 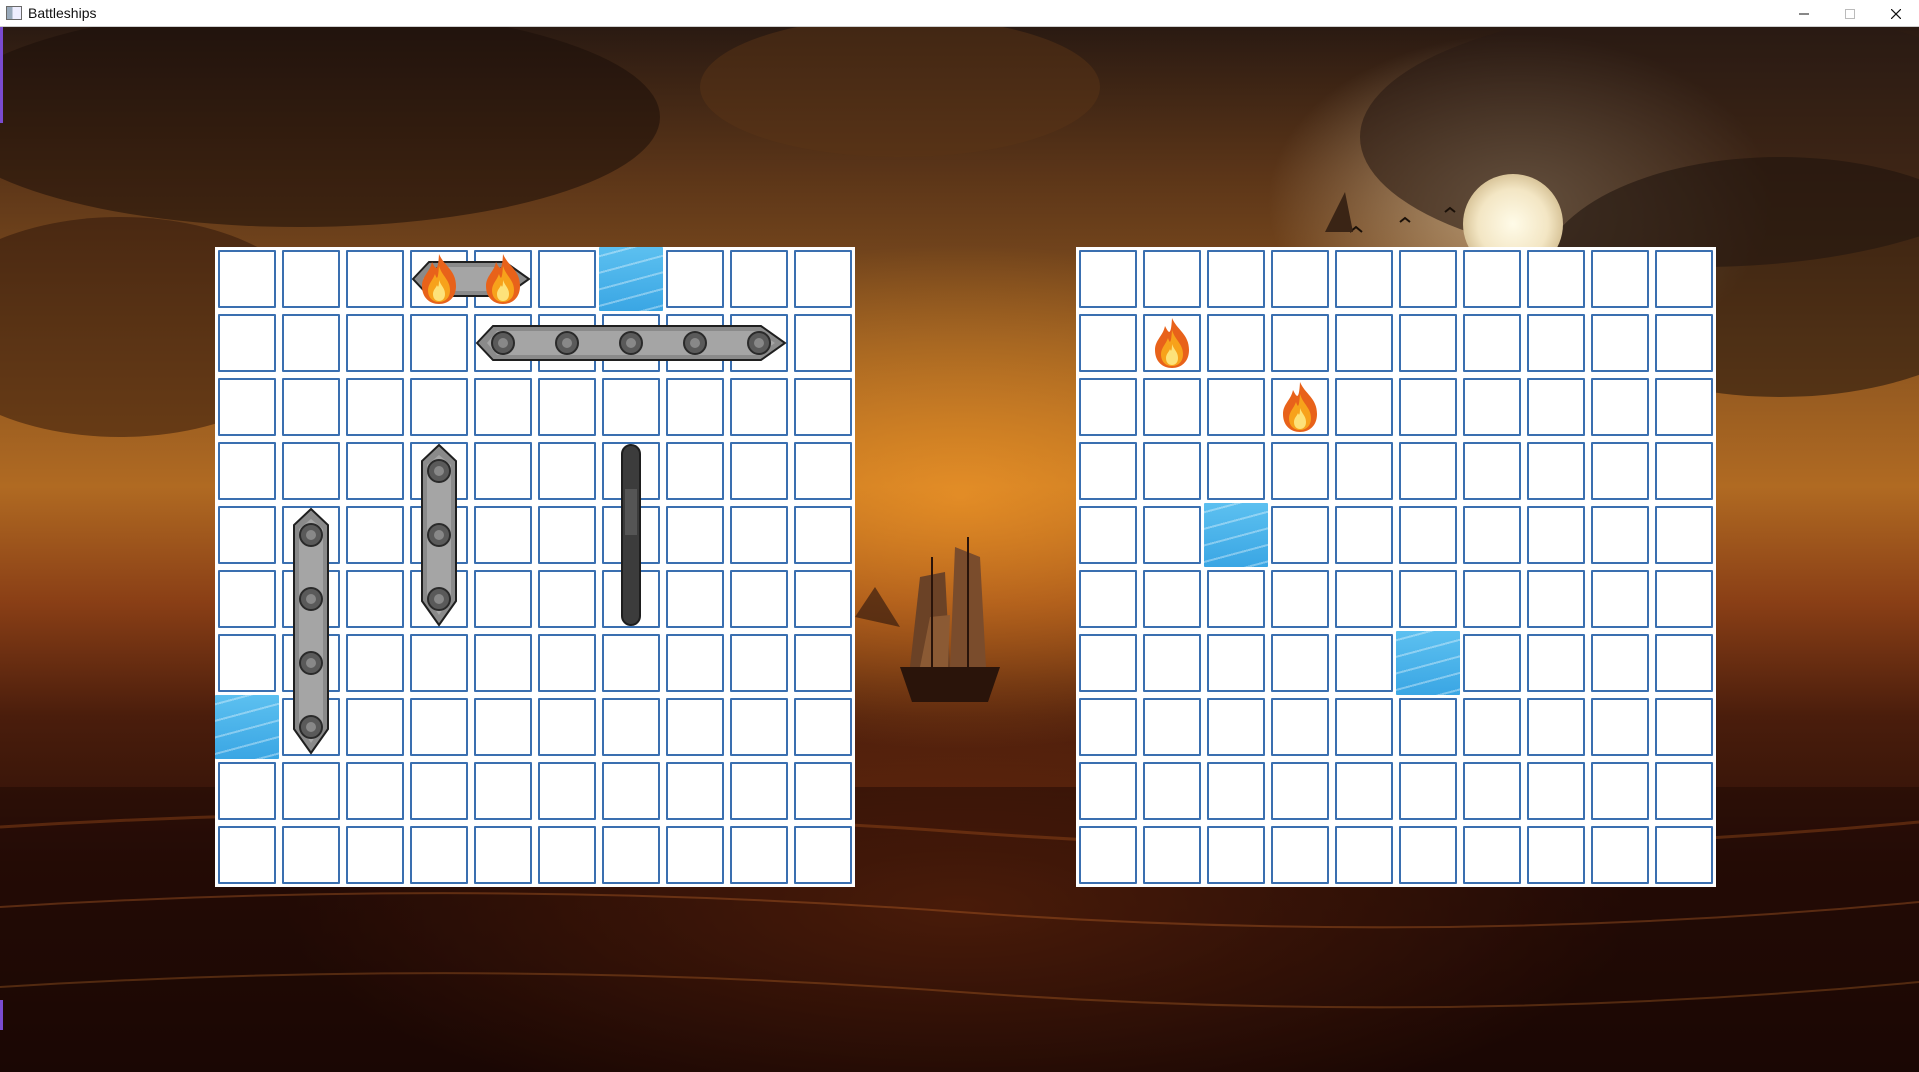 What do you see at coordinates (1850, 13) in the screenshot?
I see `maximize-button` at bounding box center [1850, 13].